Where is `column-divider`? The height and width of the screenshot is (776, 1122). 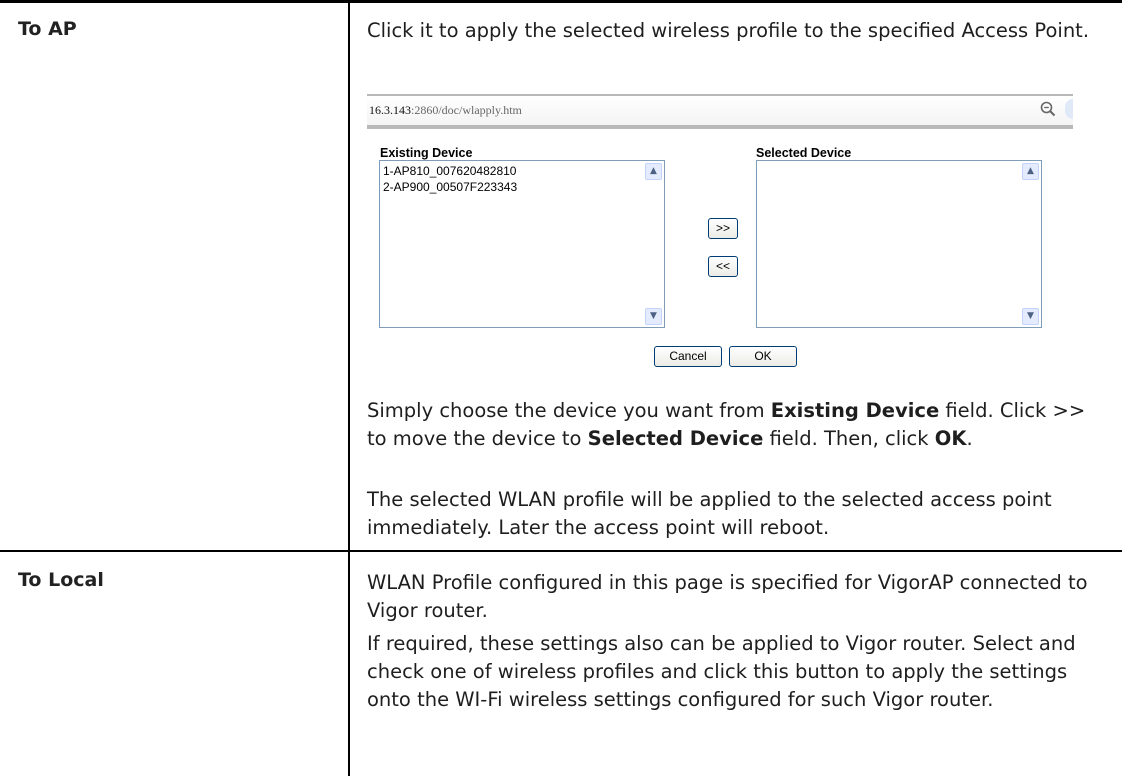
column-divider is located at coordinates (349, 388).